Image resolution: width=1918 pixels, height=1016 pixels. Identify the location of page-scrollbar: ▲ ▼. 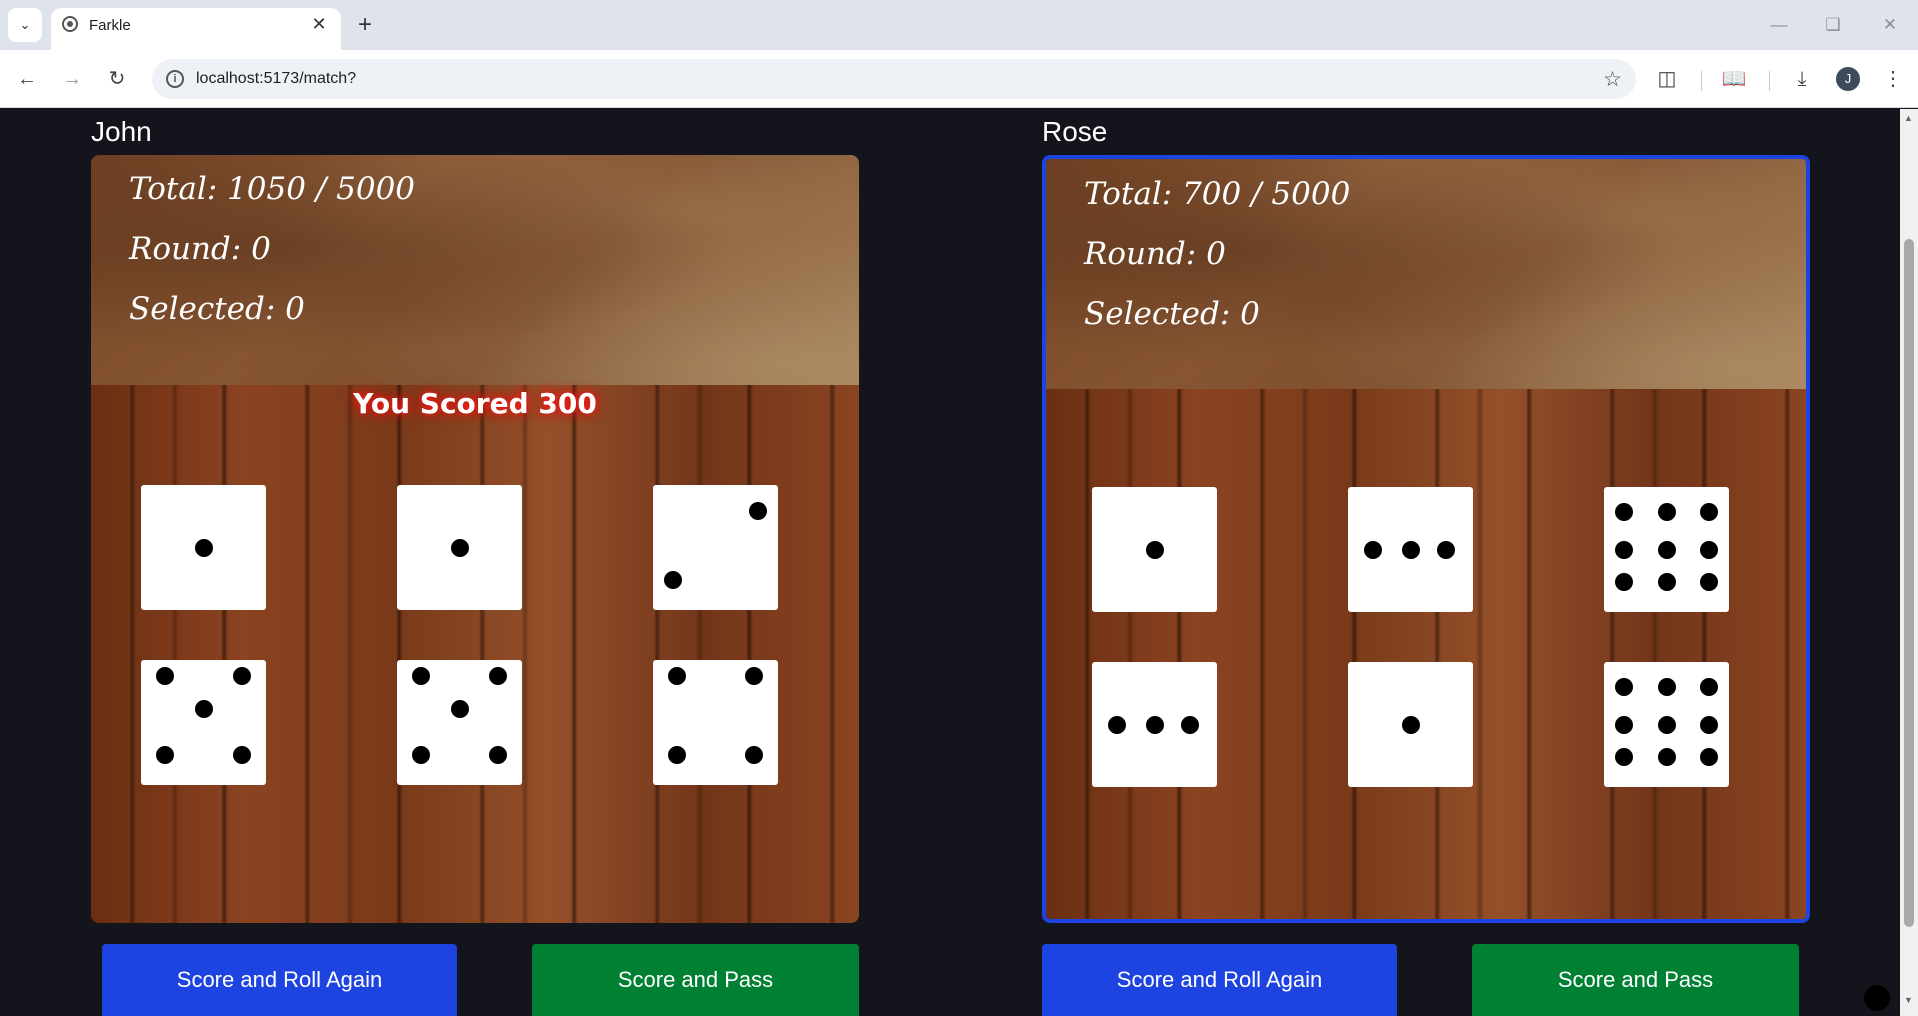
(1909, 562).